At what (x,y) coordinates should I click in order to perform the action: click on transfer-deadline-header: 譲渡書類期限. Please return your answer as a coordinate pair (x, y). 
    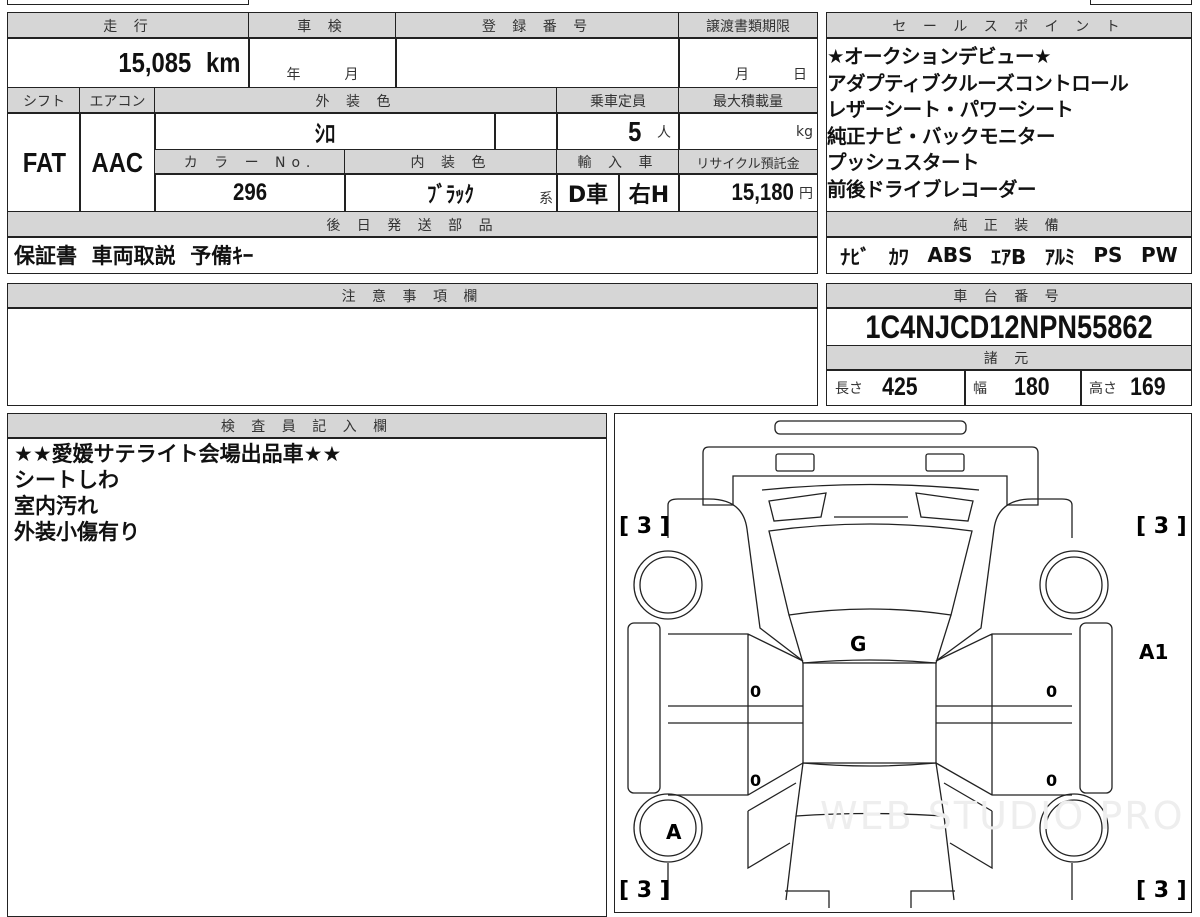
    Looking at the image, I should click on (748, 25).